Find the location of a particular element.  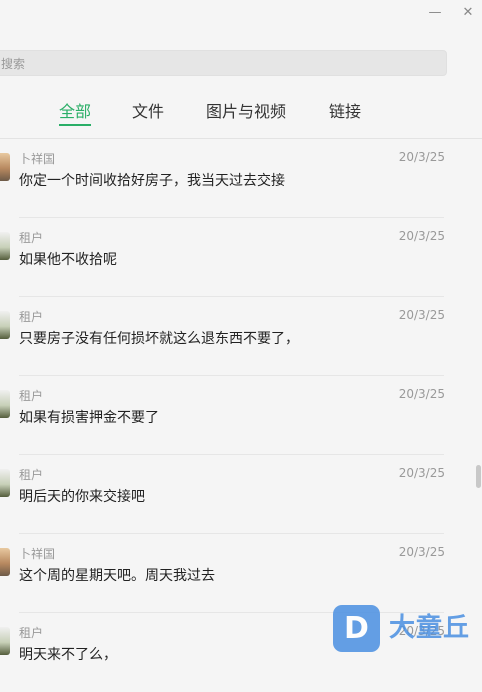

message-text: 明天来不了么， is located at coordinates (68, 655).